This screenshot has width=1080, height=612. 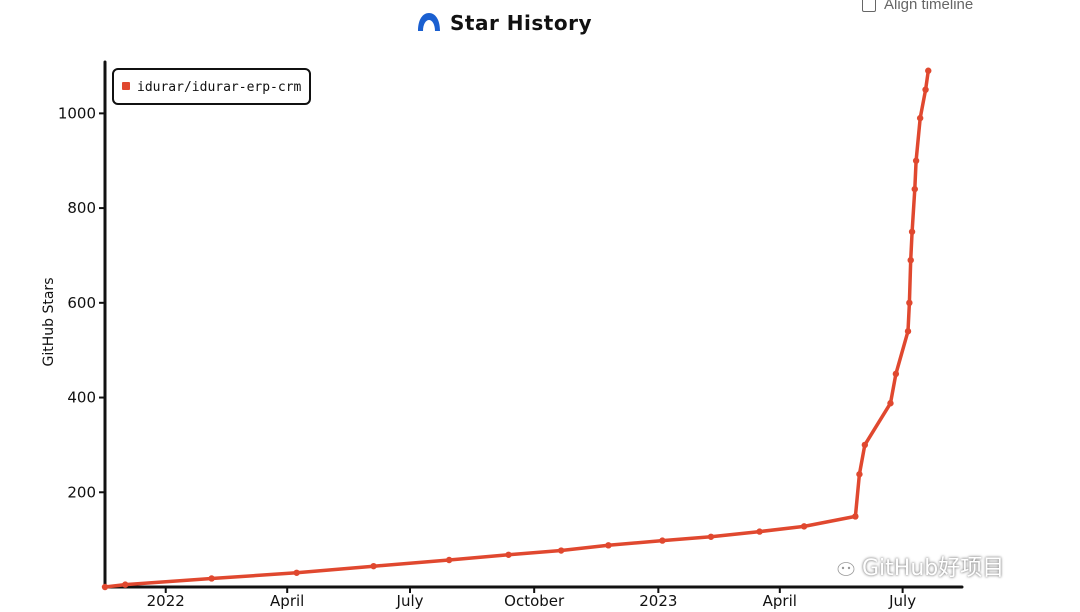 I want to click on y-tick-label: 800, so click(x=81, y=208).